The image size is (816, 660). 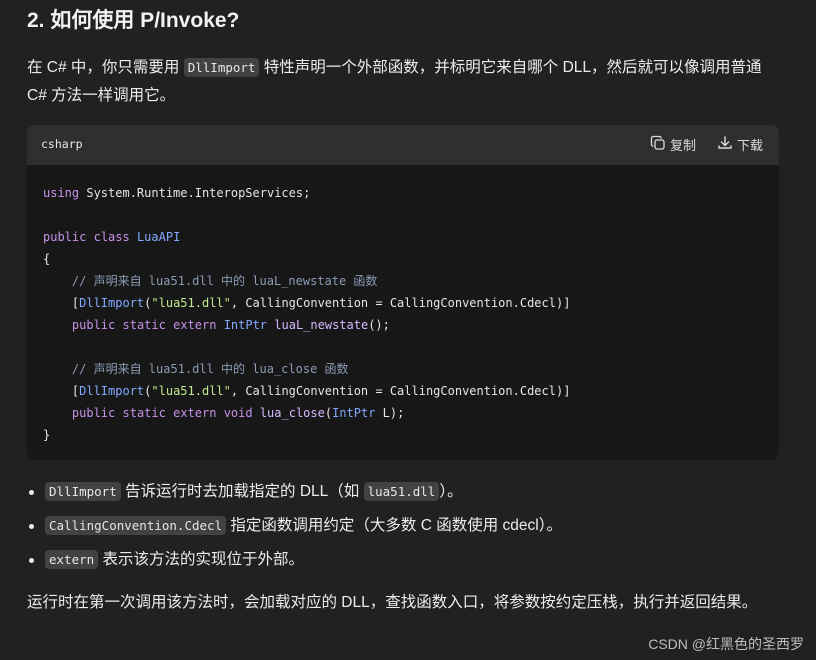 I want to click on copy-button: 复制, so click(x=673, y=144).